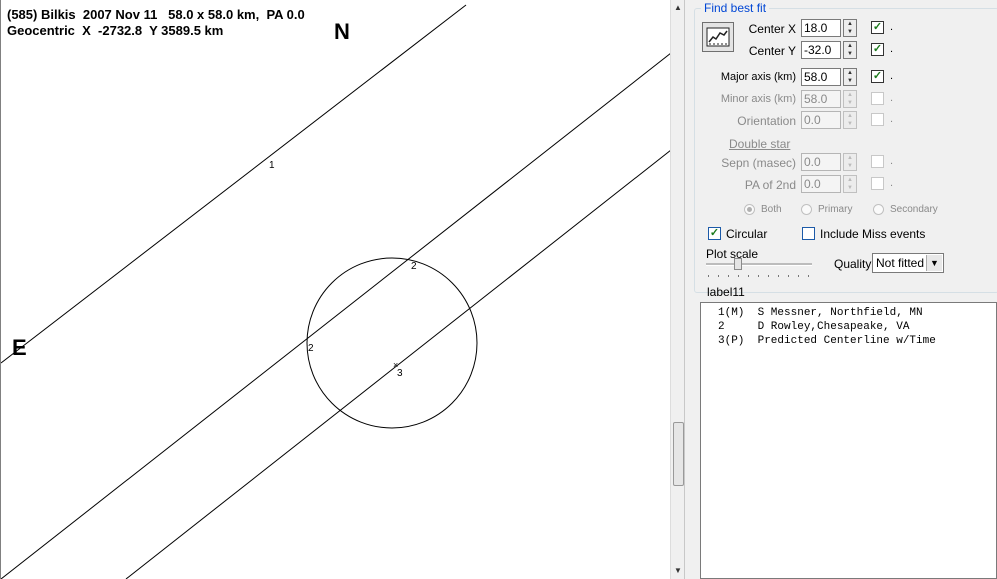 This screenshot has height=579, width=997. Describe the element at coordinates (820, 313) in the screenshot. I see `list-item: 1(M) S Messner, Northfield, MN` at that location.